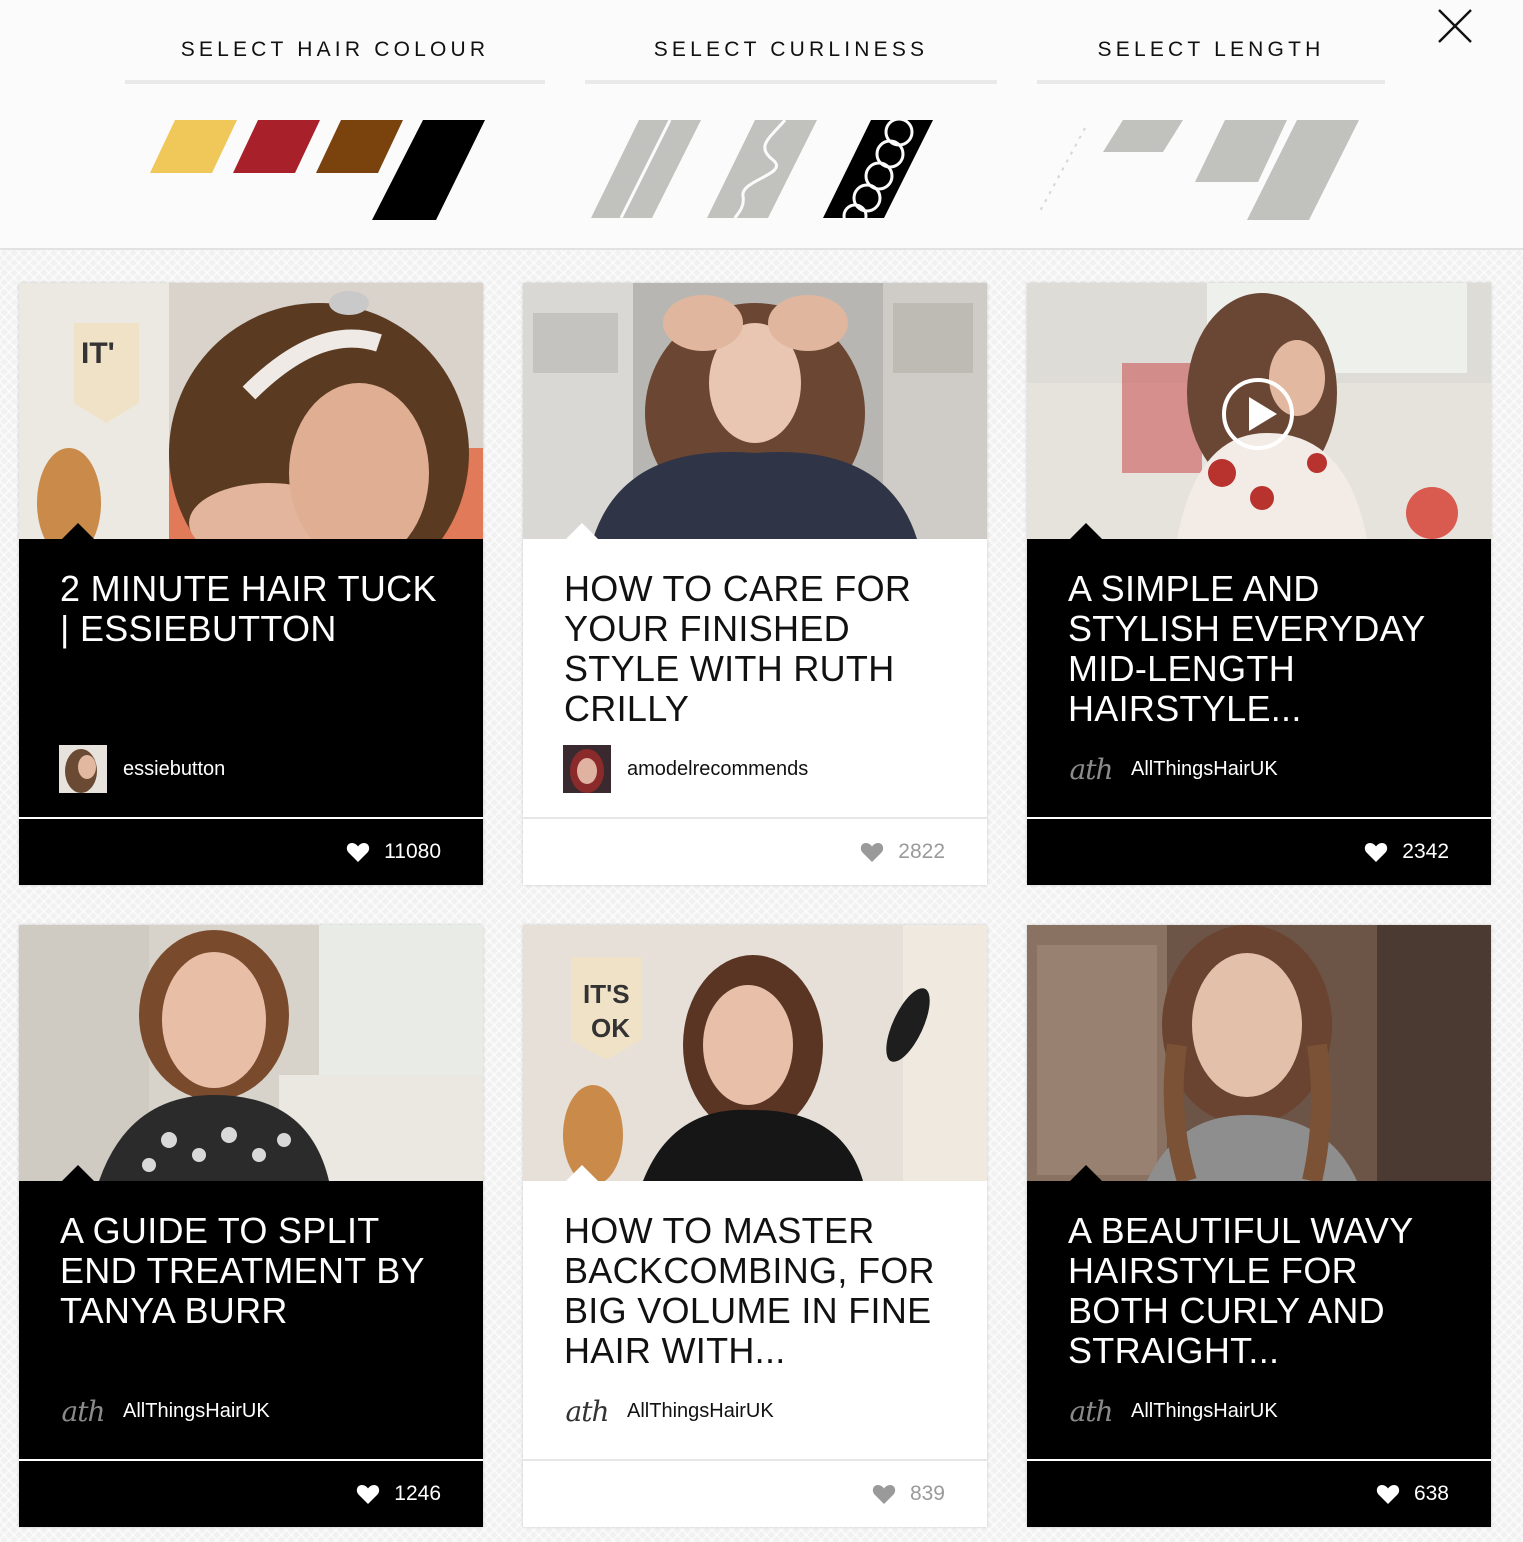 This screenshot has width=1523, height=1542. I want to click on card-author: essiebutton, so click(142, 769).